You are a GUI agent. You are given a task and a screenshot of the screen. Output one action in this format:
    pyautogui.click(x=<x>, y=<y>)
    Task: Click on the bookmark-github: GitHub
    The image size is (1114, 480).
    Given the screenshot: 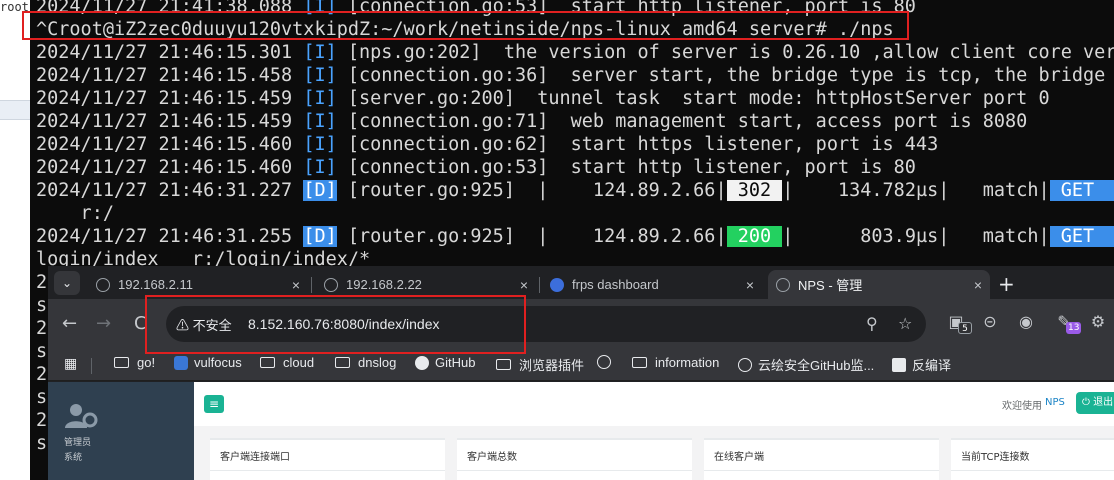 What is the action you would take?
    pyautogui.click(x=445, y=362)
    